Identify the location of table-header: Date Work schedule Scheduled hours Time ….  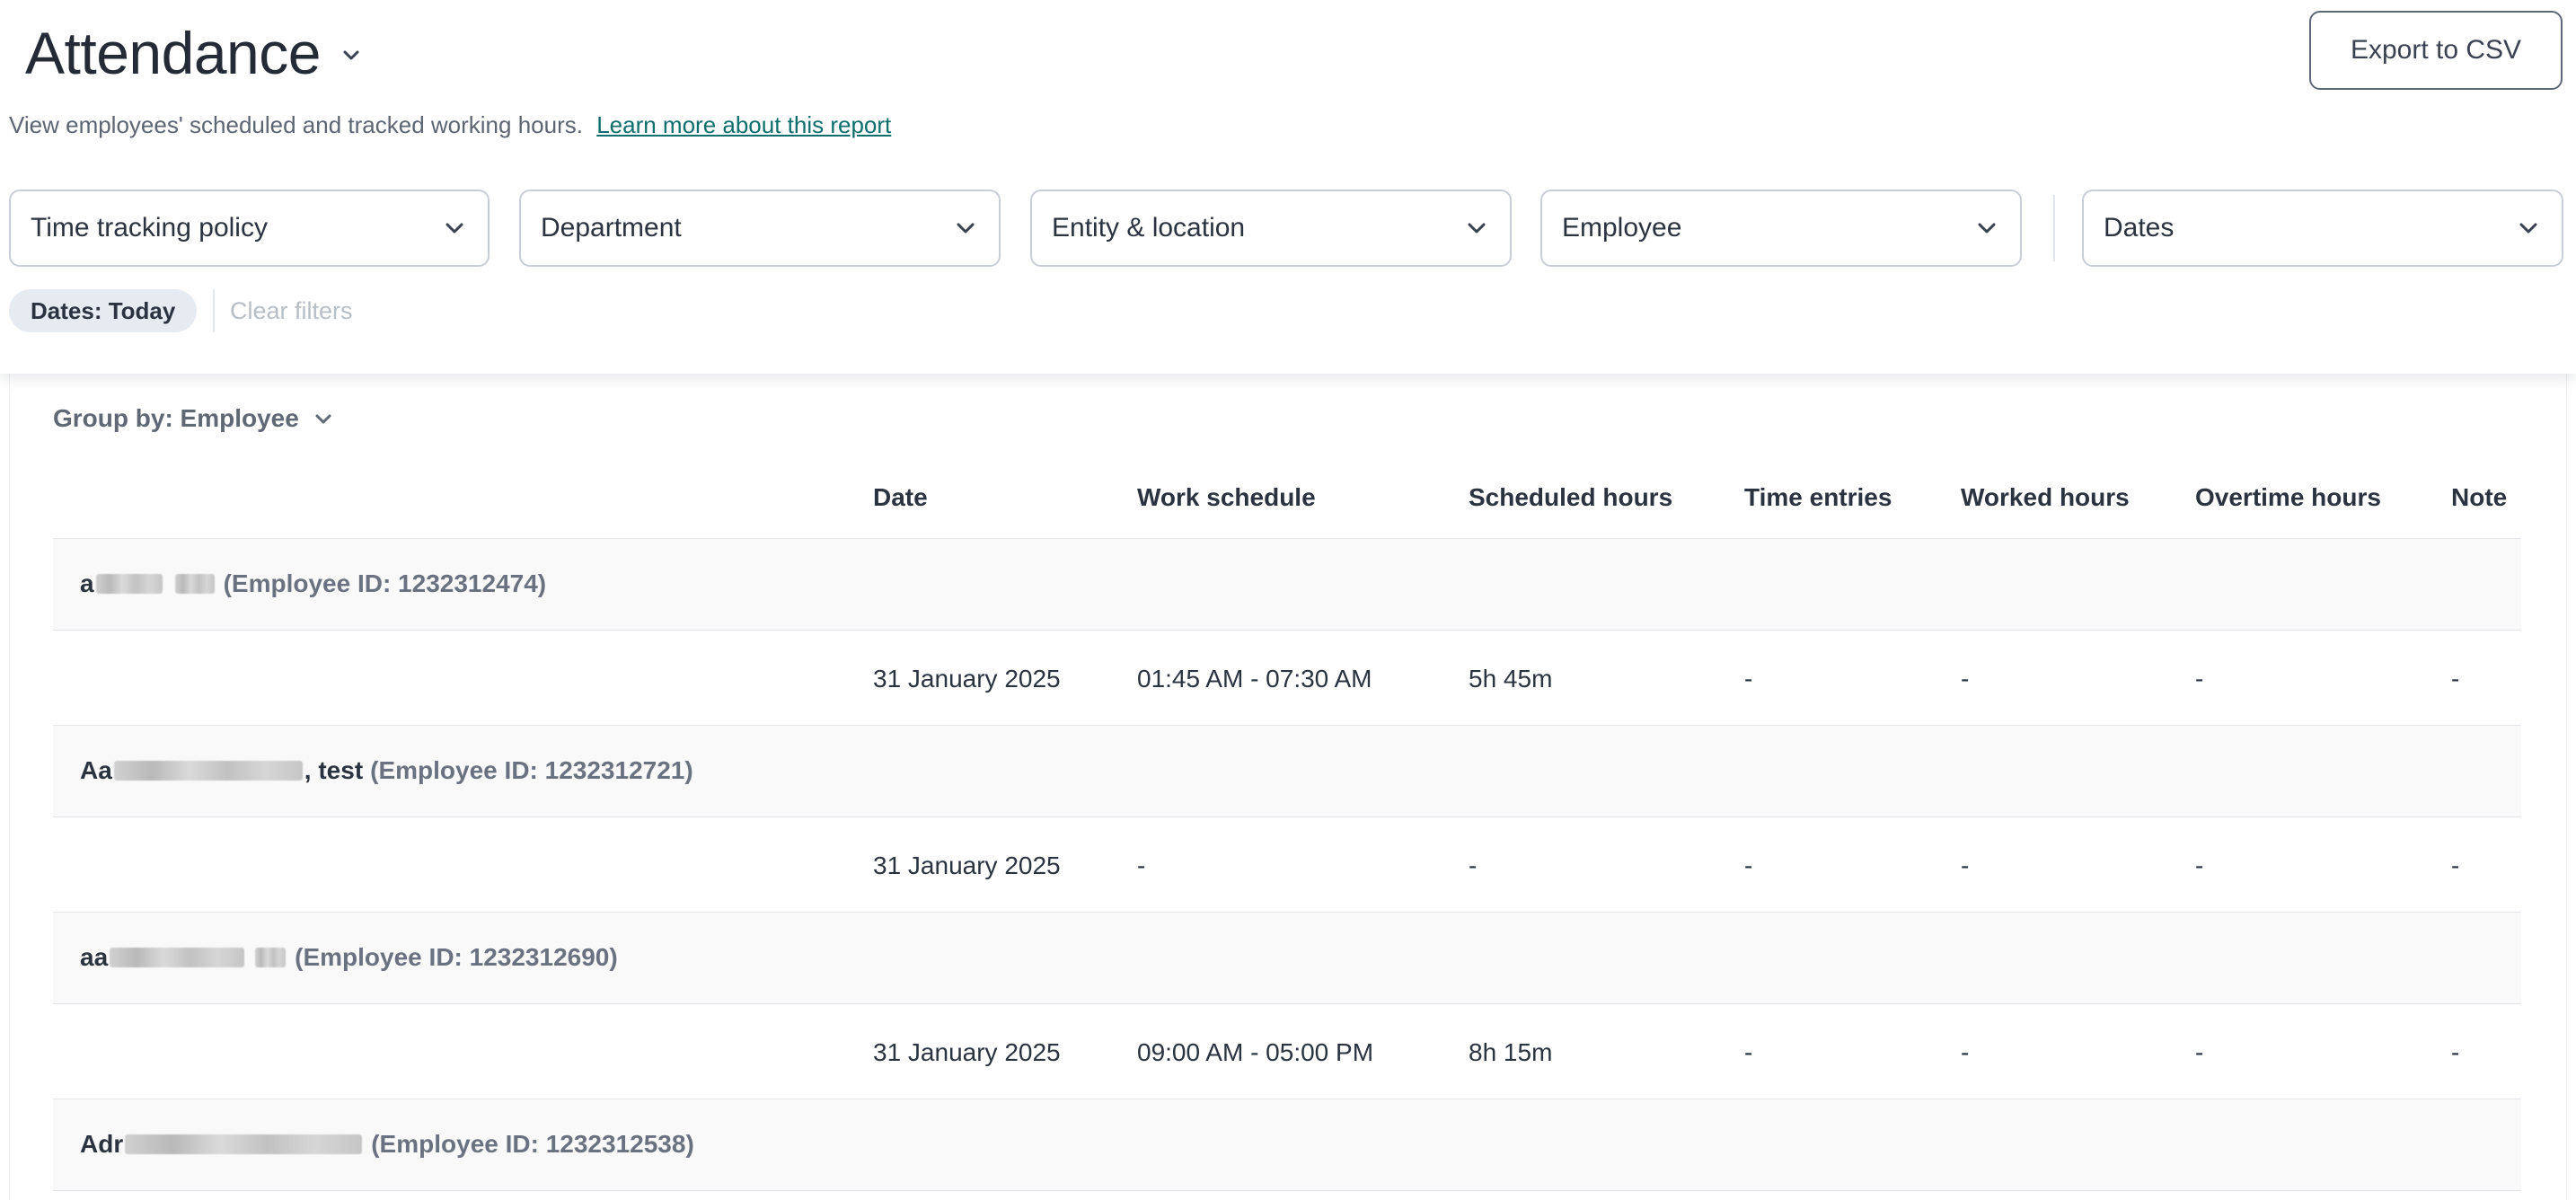
(1287, 497).